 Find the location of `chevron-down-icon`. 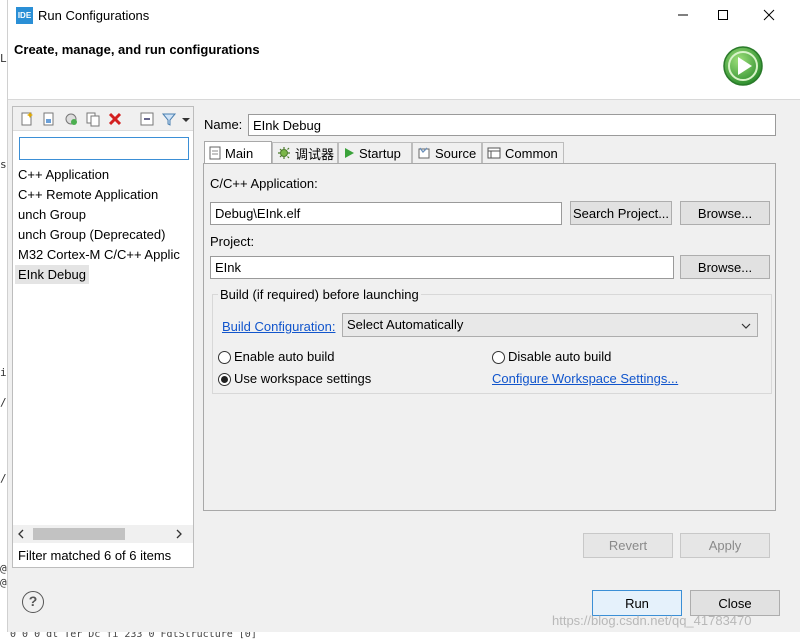

chevron-down-icon is located at coordinates (746, 326).